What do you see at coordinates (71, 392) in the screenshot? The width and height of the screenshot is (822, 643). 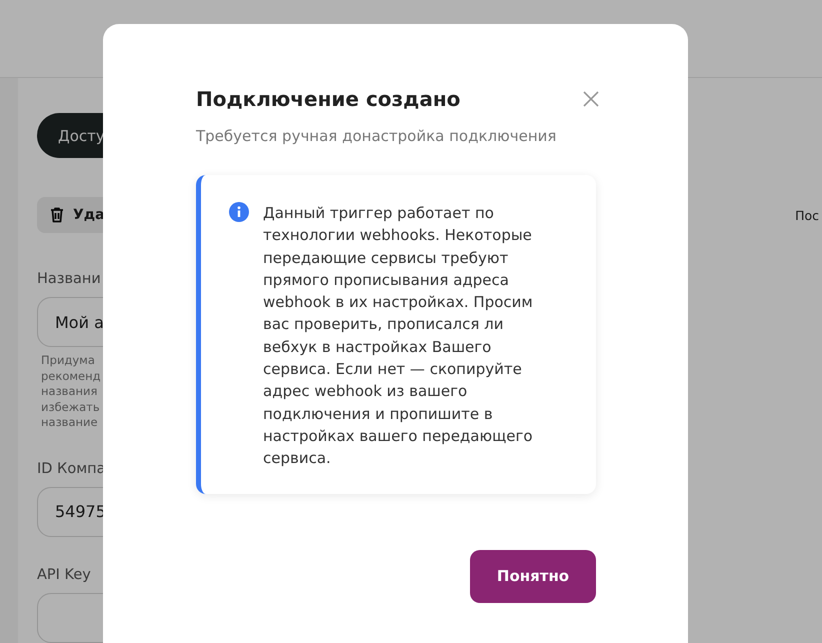 I see `field-hint: Придума рекоменд названия избежать название` at bounding box center [71, 392].